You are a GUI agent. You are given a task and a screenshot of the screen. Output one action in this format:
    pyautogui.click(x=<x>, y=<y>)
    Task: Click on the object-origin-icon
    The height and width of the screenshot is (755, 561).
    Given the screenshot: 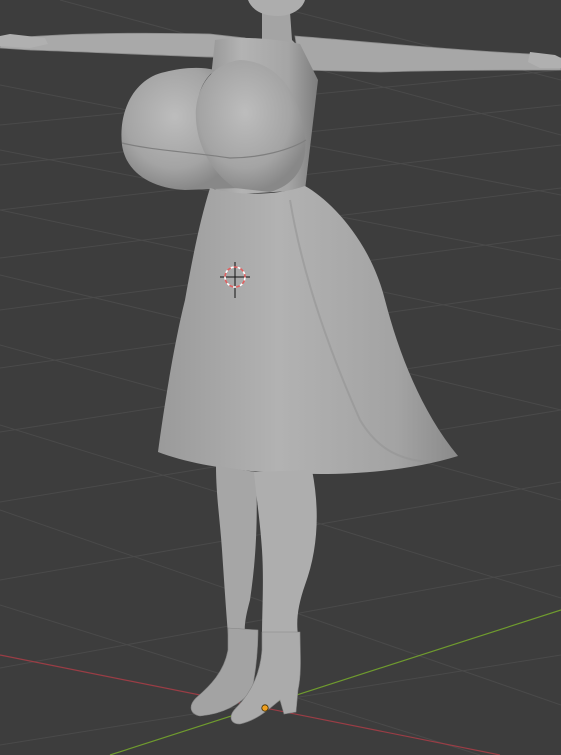 What is the action you would take?
    pyautogui.click(x=265, y=708)
    